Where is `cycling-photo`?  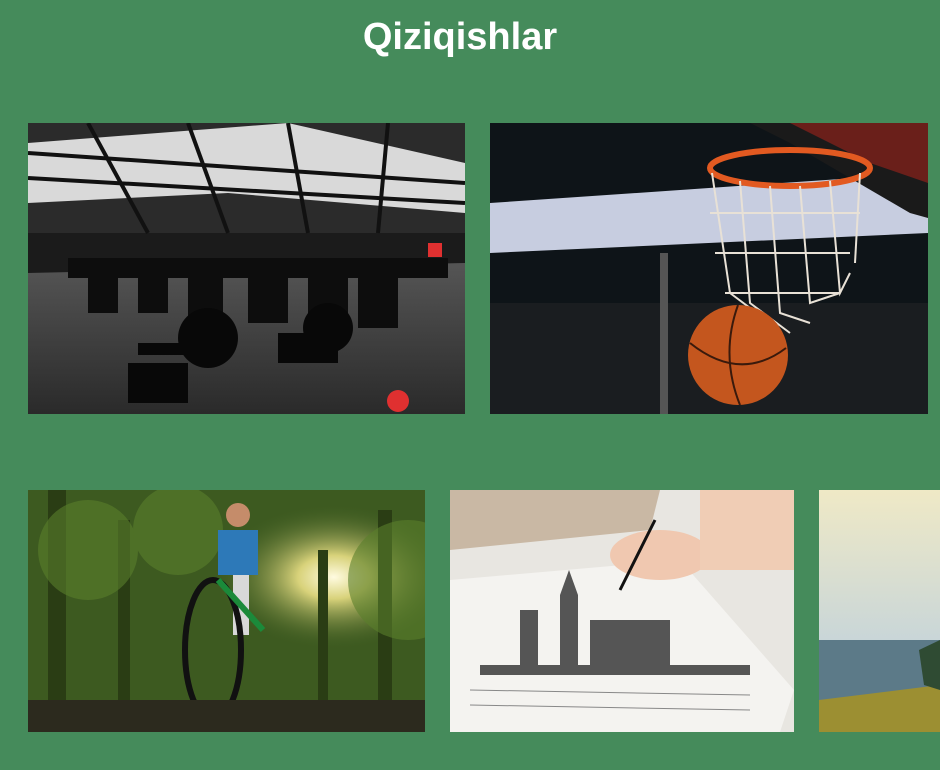 cycling-photo is located at coordinates (226, 611).